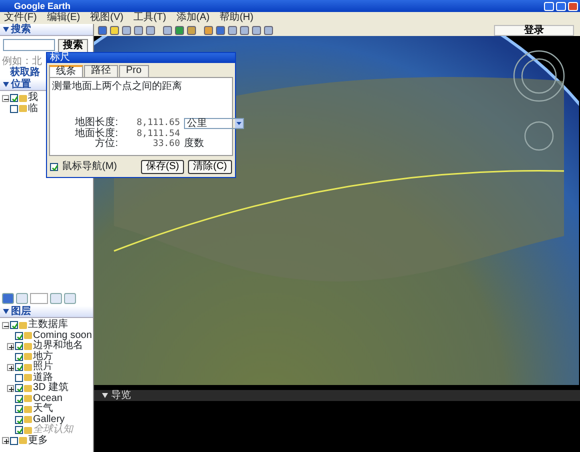  Describe the element at coordinates (47, 399) in the screenshot. I see `item-label: Ocean` at that location.